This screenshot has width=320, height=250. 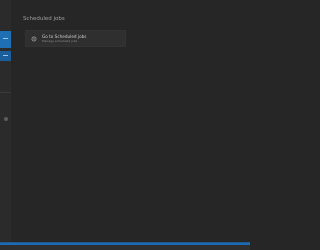 I want to click on section-title: Scheduled jobs, so click(x=44, y=19).